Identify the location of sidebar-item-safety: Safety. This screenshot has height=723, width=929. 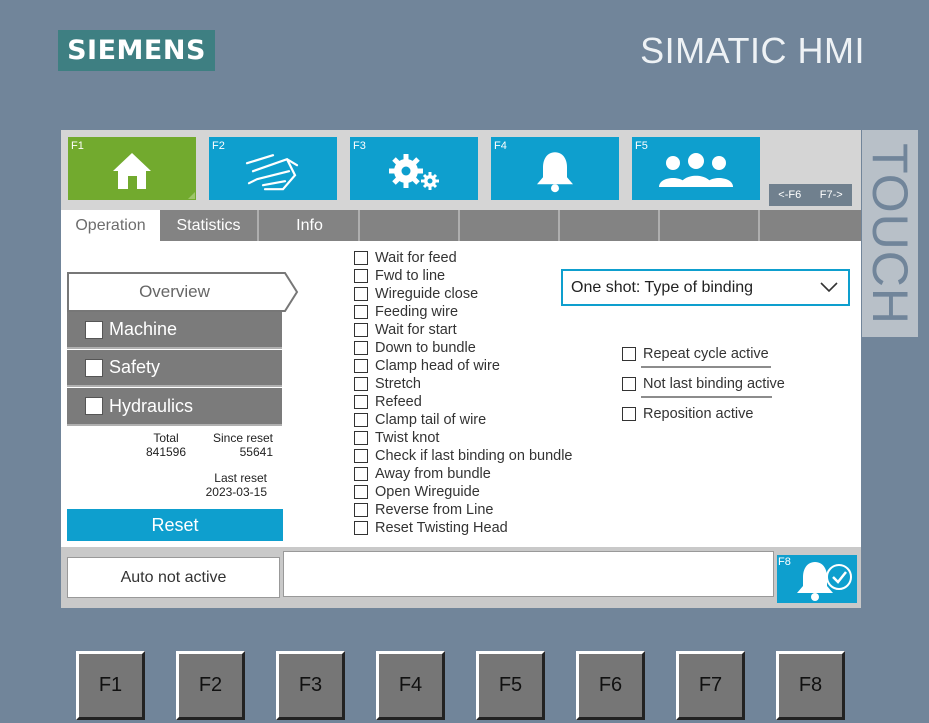
(174, 368).